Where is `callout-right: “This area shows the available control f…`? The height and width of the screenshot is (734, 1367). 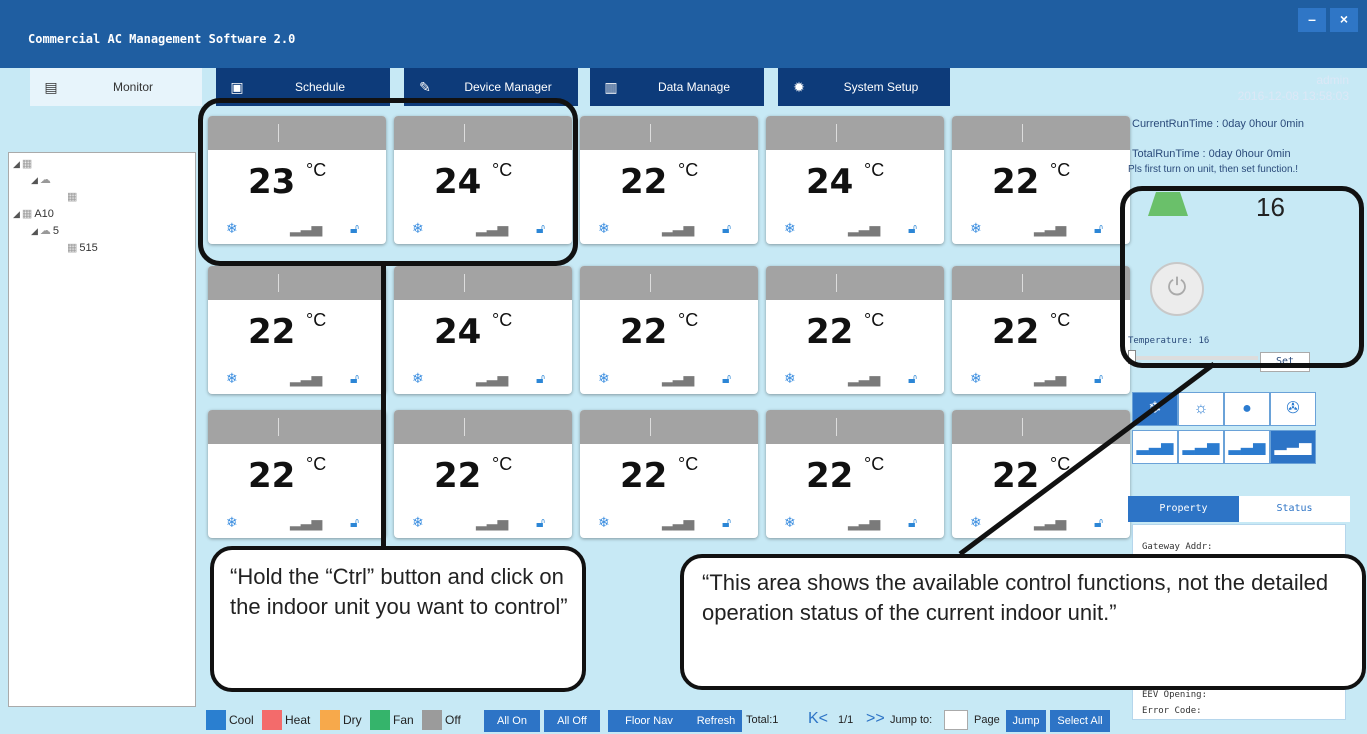 callout-right: “This area shows the available control f… is located at coordinates (1023, 622).